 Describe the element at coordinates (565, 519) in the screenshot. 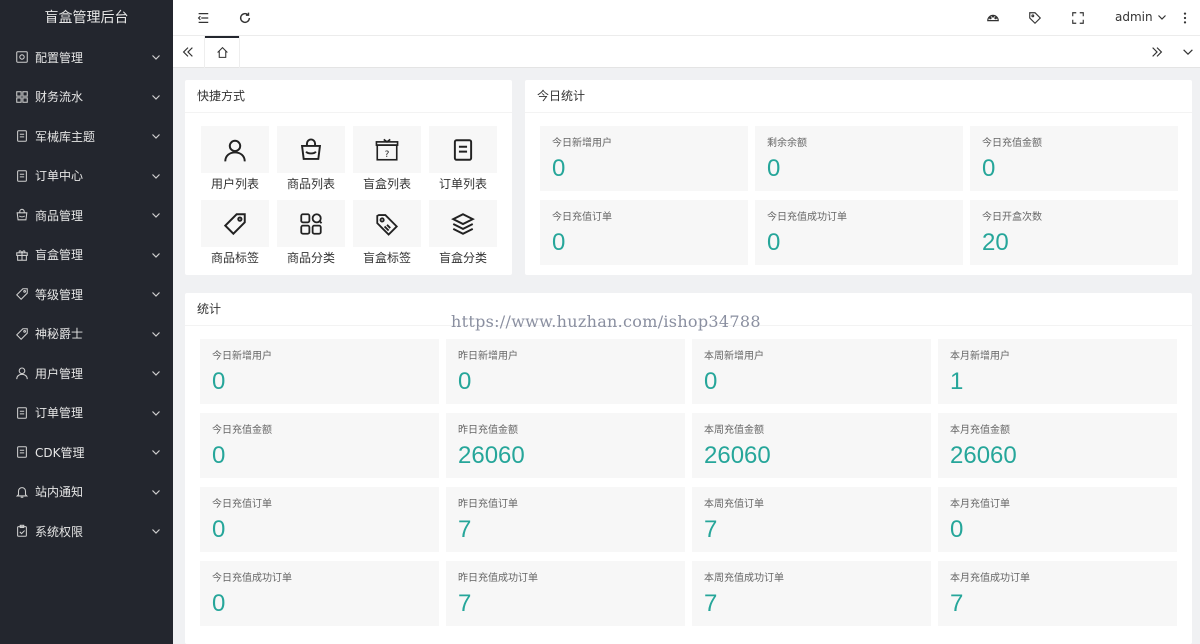

I see `stat-card: 昨日充值订单 7` at that location.